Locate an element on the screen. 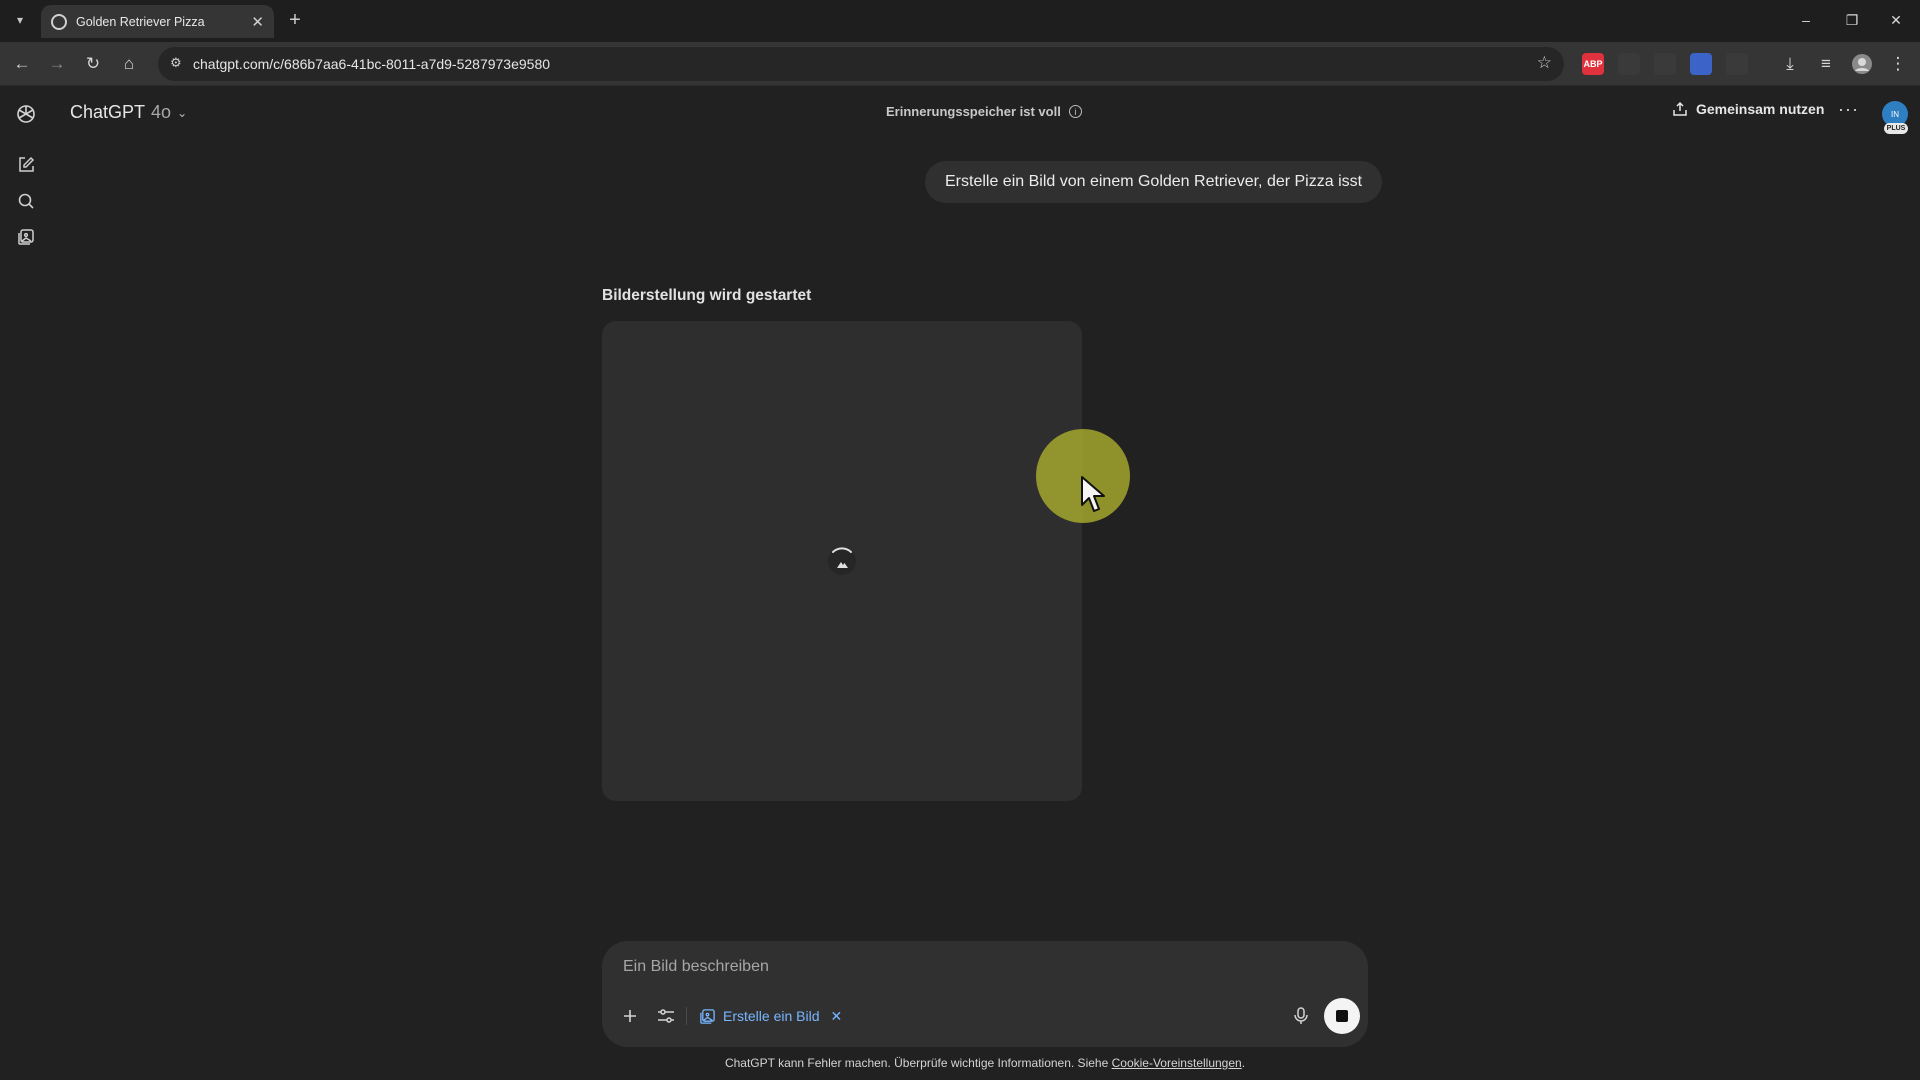  new-chat-icon is located at coordinates (26, 165).